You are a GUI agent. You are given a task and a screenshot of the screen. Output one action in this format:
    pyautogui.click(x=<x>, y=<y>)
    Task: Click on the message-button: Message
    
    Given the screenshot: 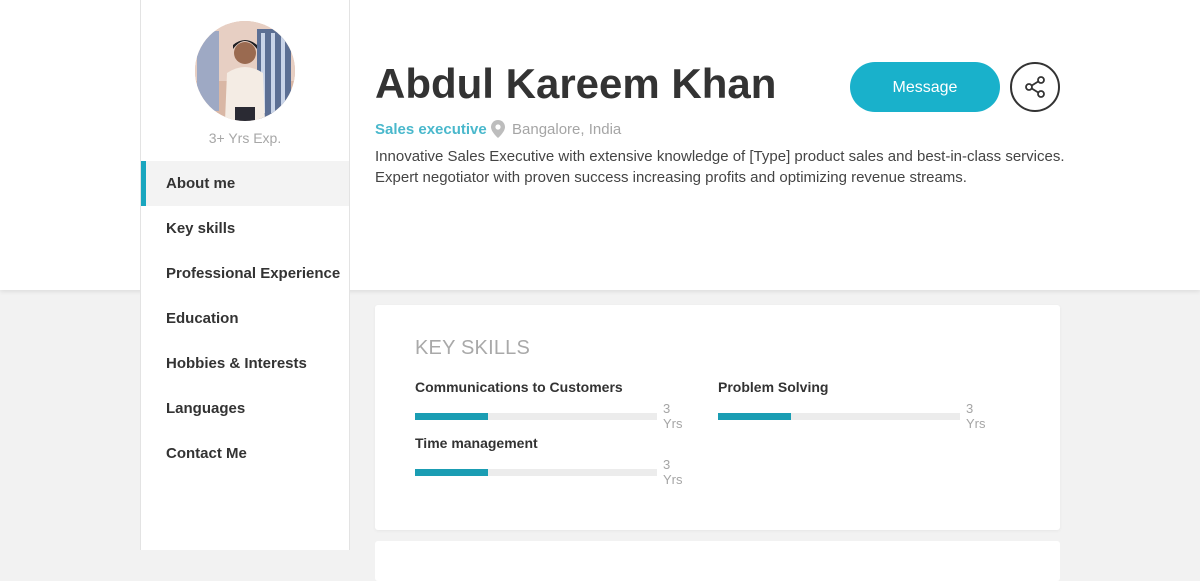 What is the action you would take?
    pyautogui.click(x=925, y=87)
    